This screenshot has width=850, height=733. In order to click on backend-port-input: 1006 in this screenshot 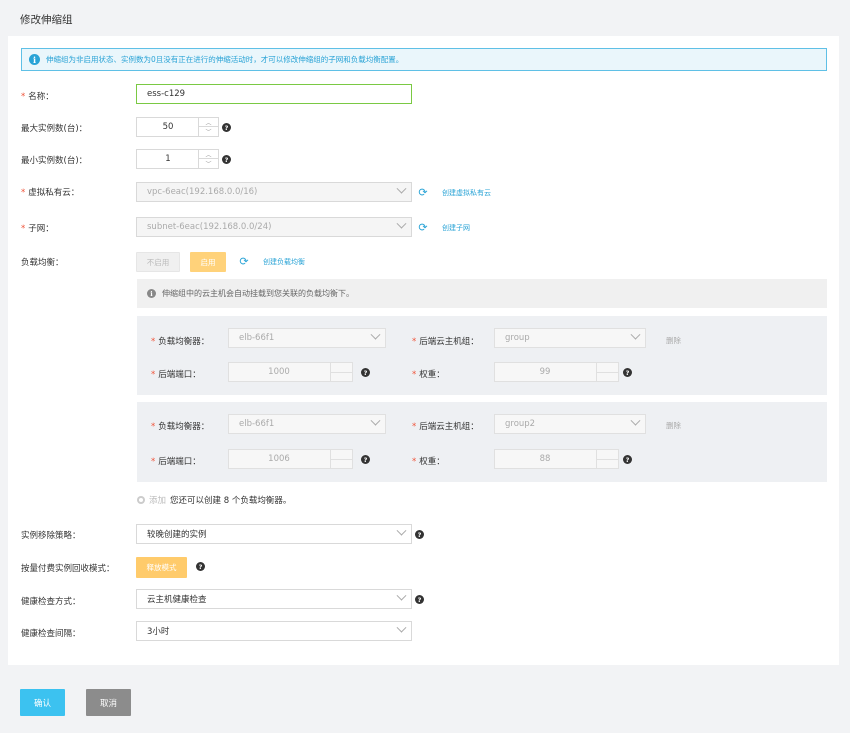, I will do `click(290, 459)`.